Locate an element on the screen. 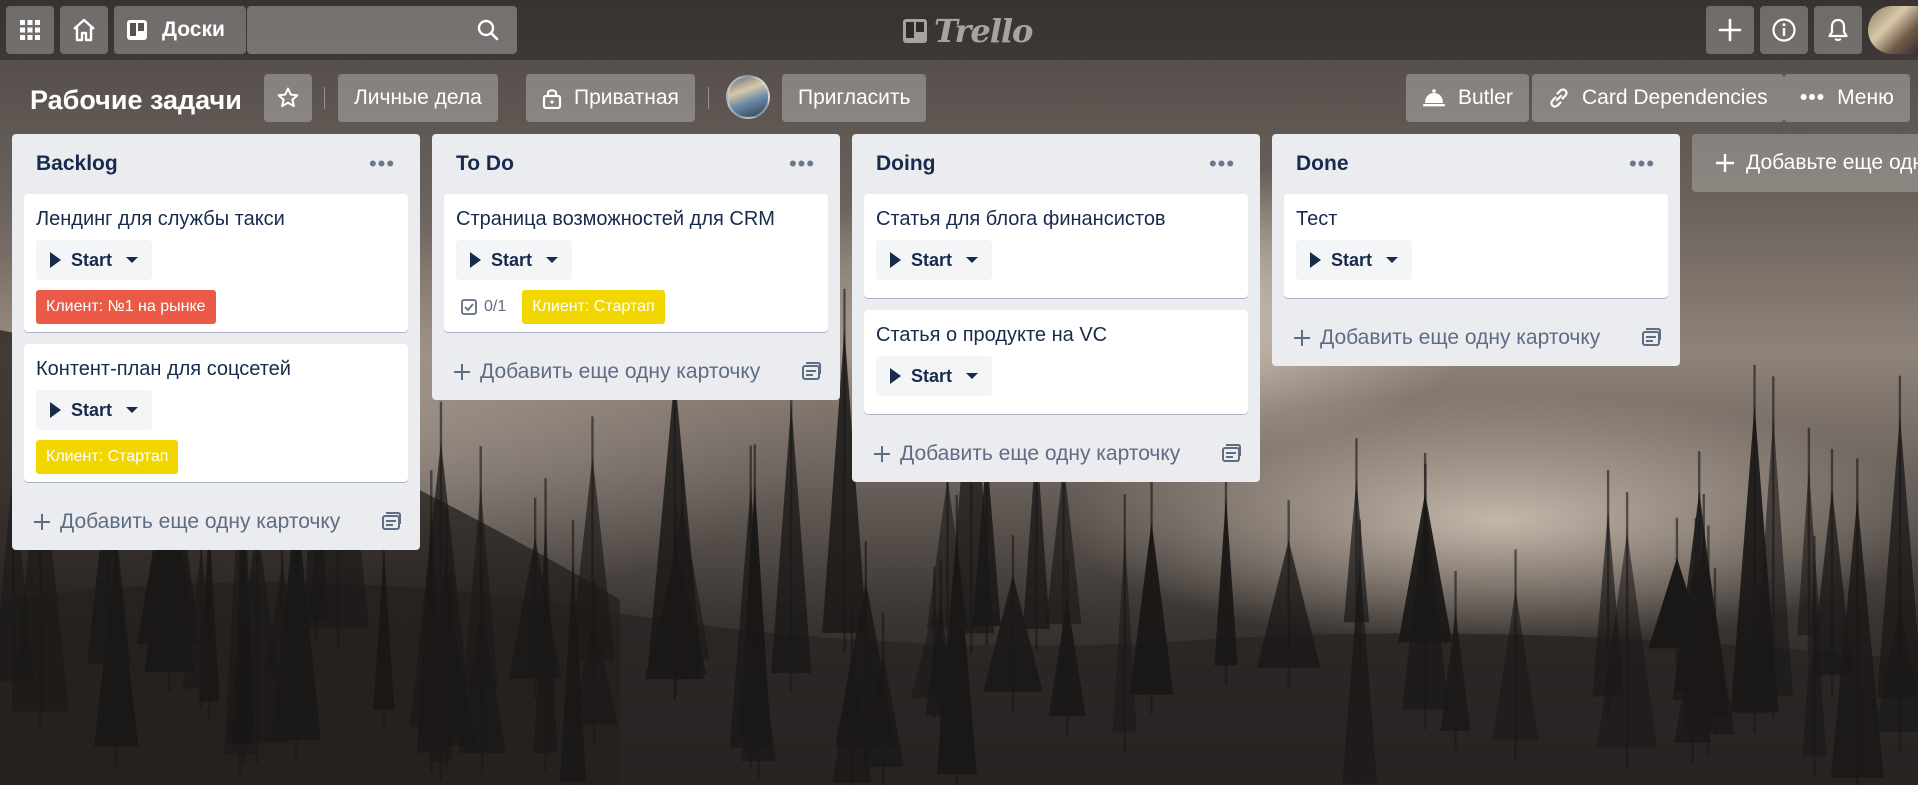 Image resolution: width=1918 pixels, height=785 pixels. link-icon is located at coordinates (1559, 98).